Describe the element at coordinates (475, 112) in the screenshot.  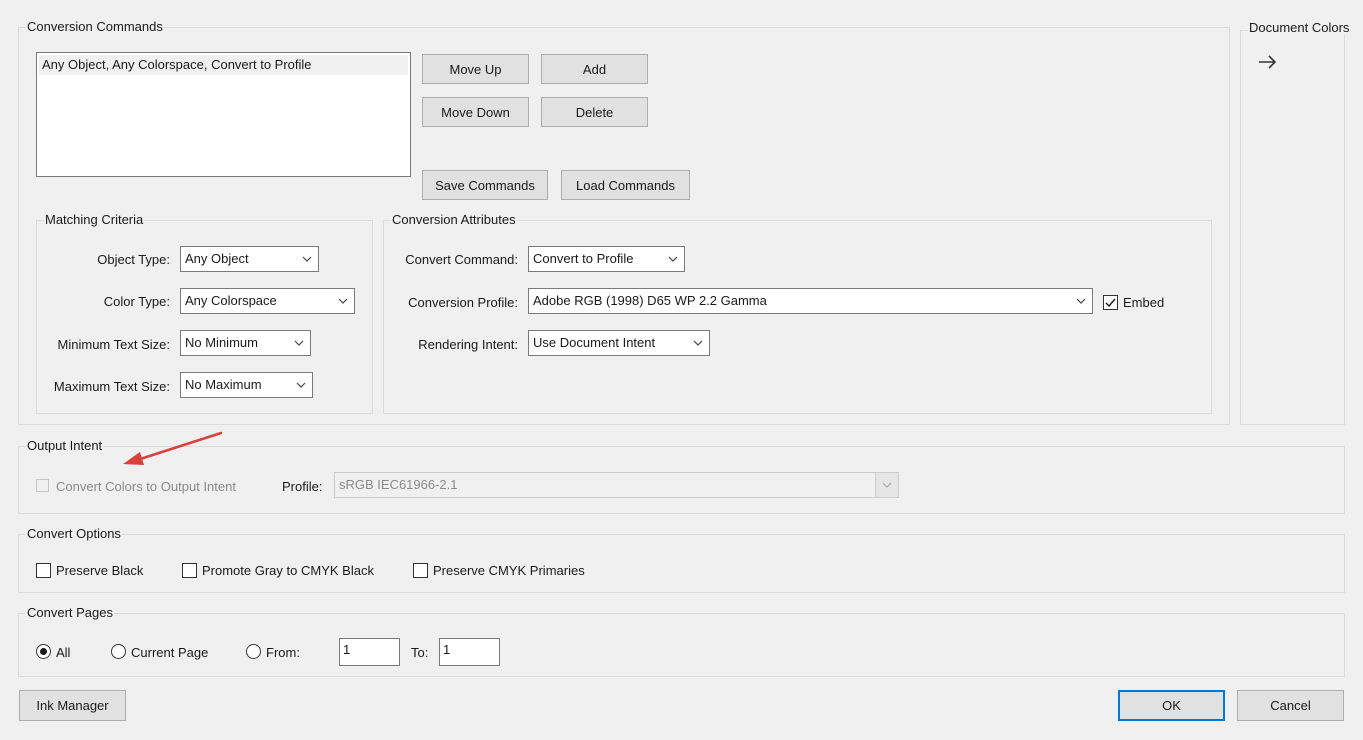
I see `move-down-button: Move Down` at that location.